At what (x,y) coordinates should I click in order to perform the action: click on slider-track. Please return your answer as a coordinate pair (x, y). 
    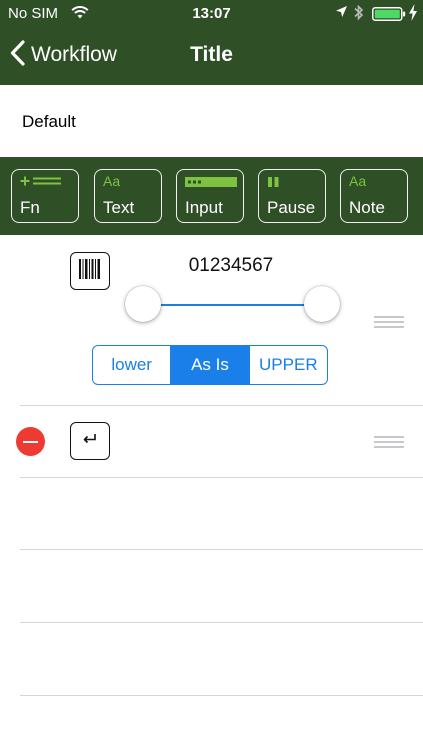
    Looking at the image, I should click on (232, 305).